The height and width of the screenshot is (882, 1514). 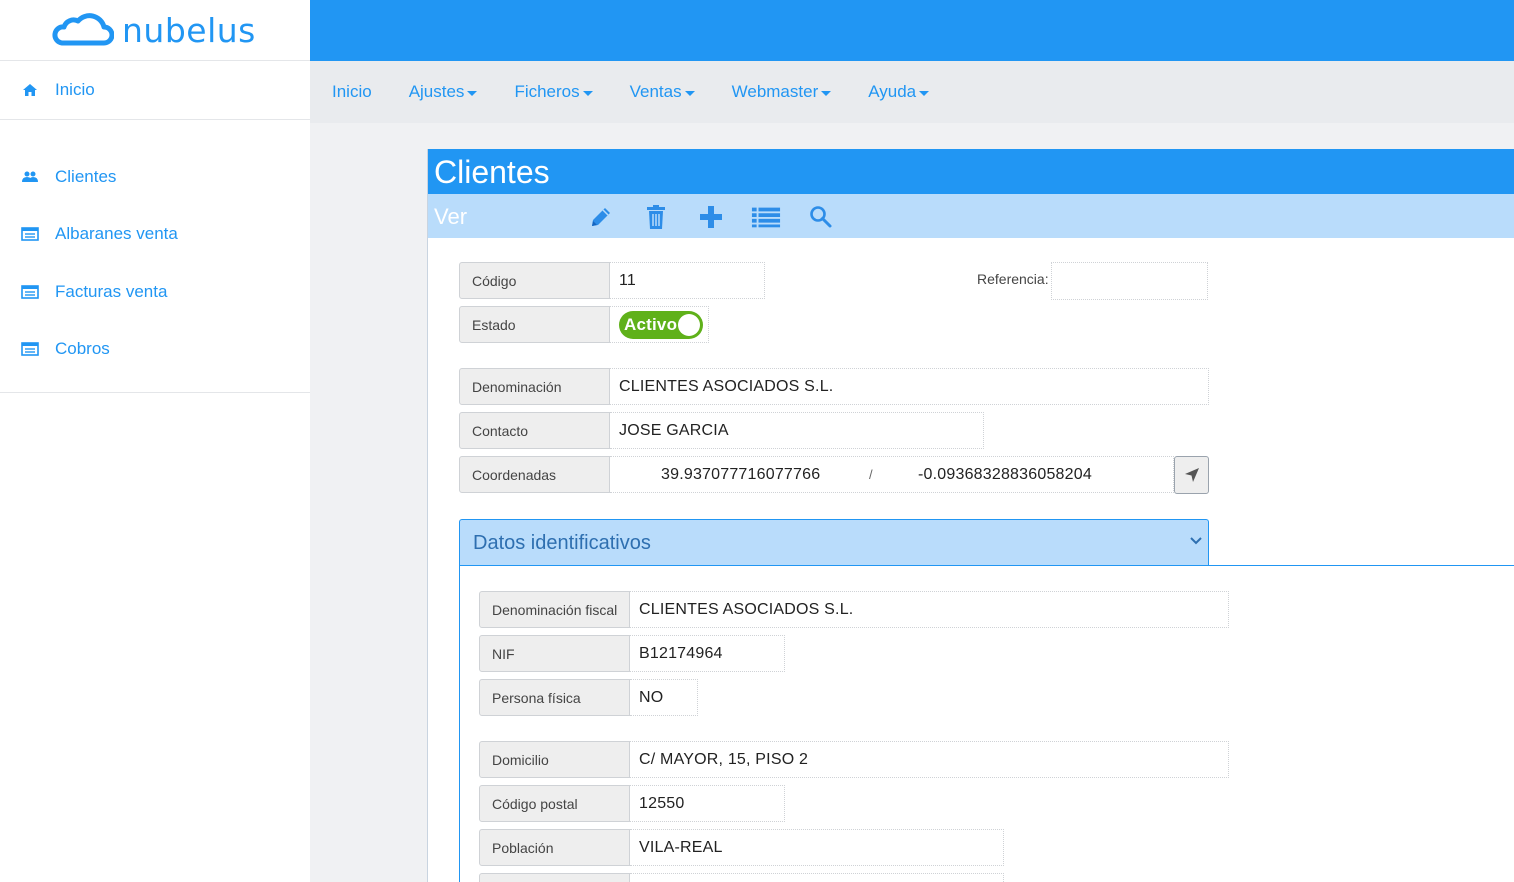 What do you see at coordinates (711, 217) in the screenshot?
I see `plus-icon` at bounding box center [711, 217].